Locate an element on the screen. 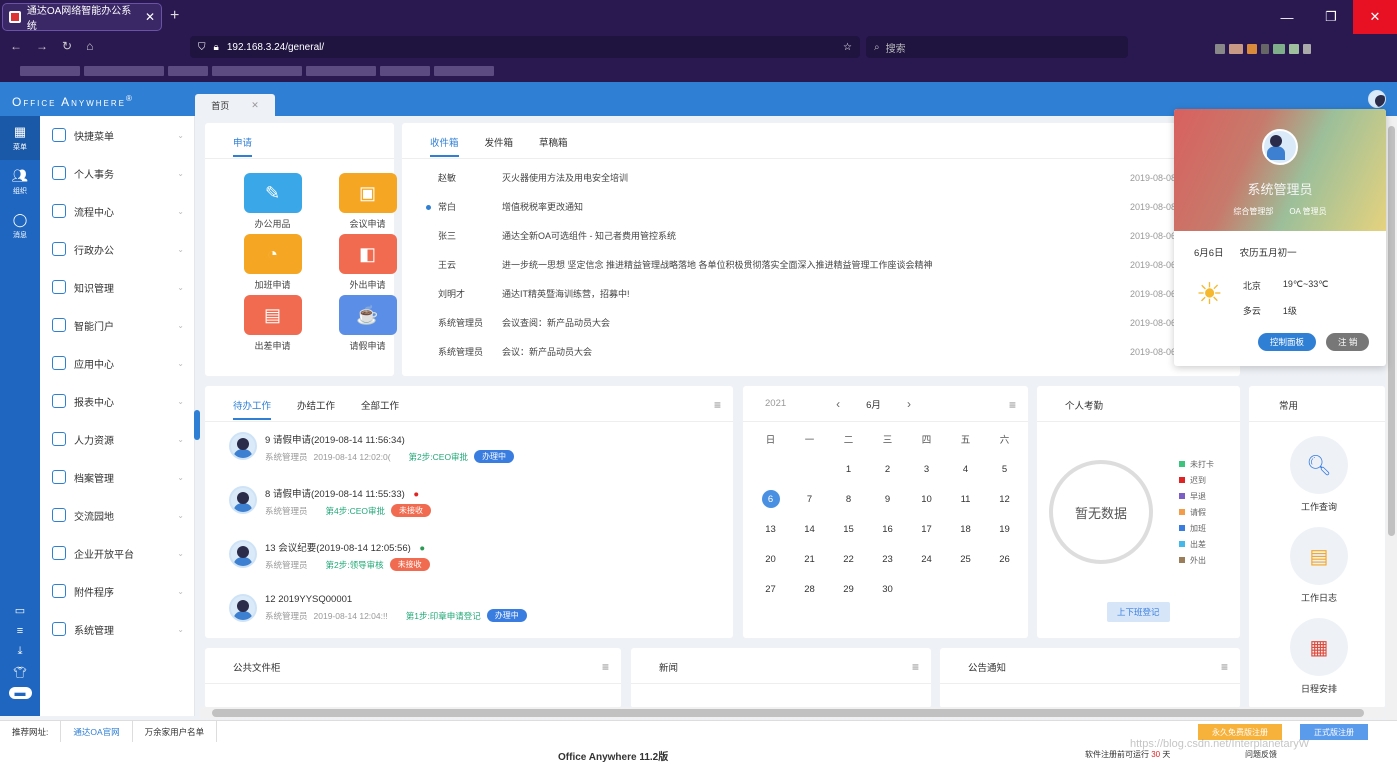 Image resolution: width=1397 pixels, height=764 pixels. address-bar: ⛉ 🔒︎ 192.168.3.24/general/ ☆ is located at coordinates (525, 47).